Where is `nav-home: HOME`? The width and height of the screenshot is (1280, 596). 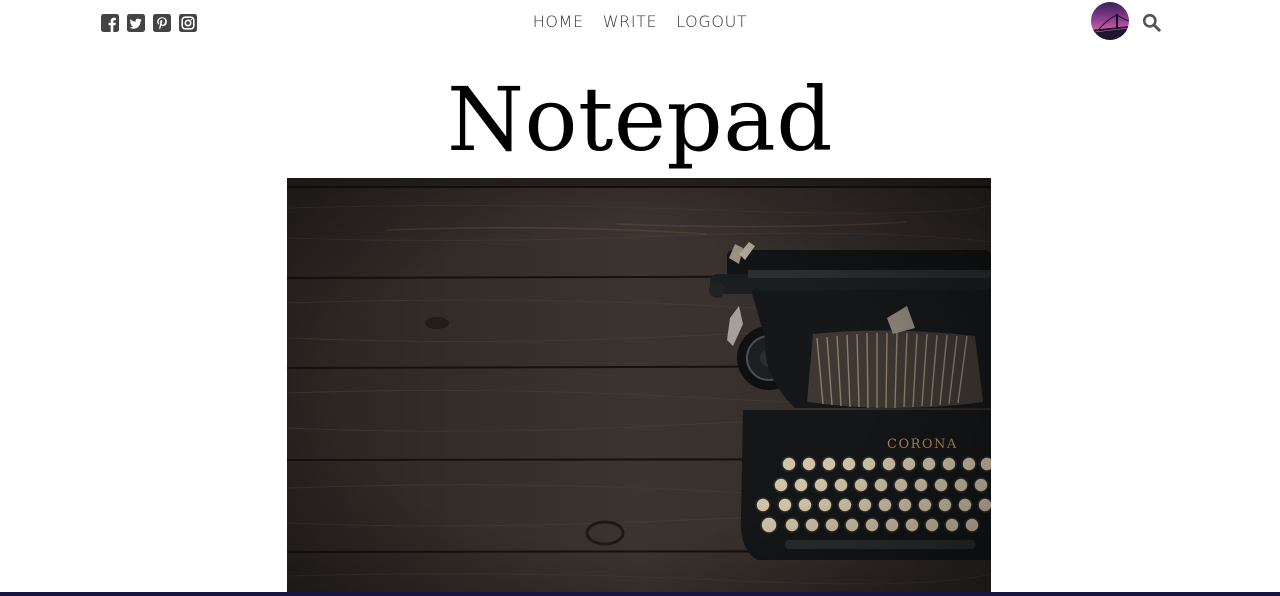
nav-home: HOME is located at coordinates (558, 22).